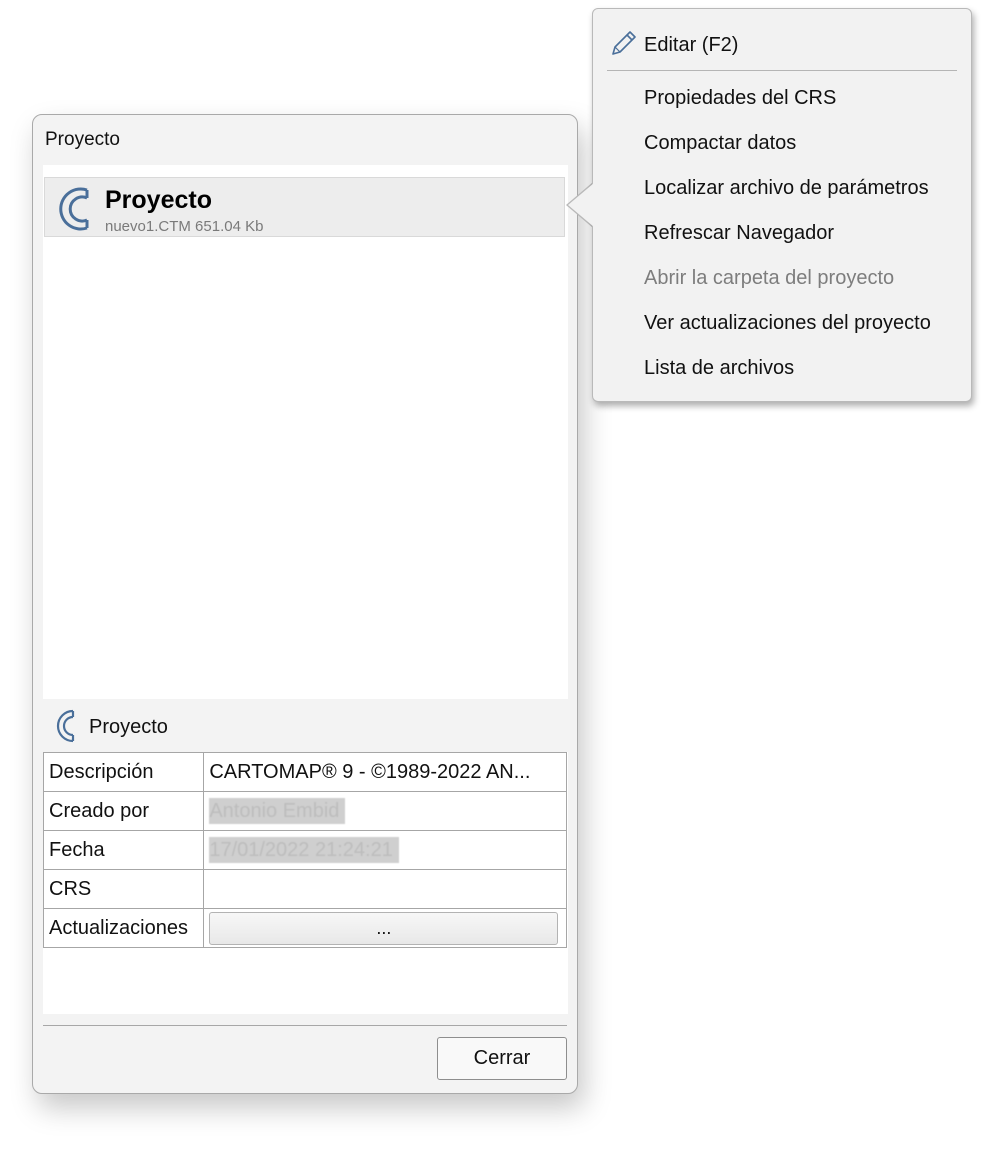  Describe the element at coordinates (305, 1025) in the screenshot. I see `divider` at that location.